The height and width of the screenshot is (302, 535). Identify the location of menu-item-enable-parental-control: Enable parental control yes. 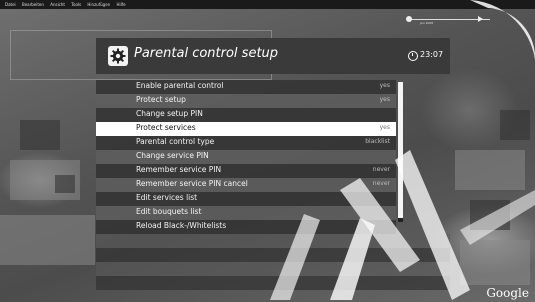
(246, 87).